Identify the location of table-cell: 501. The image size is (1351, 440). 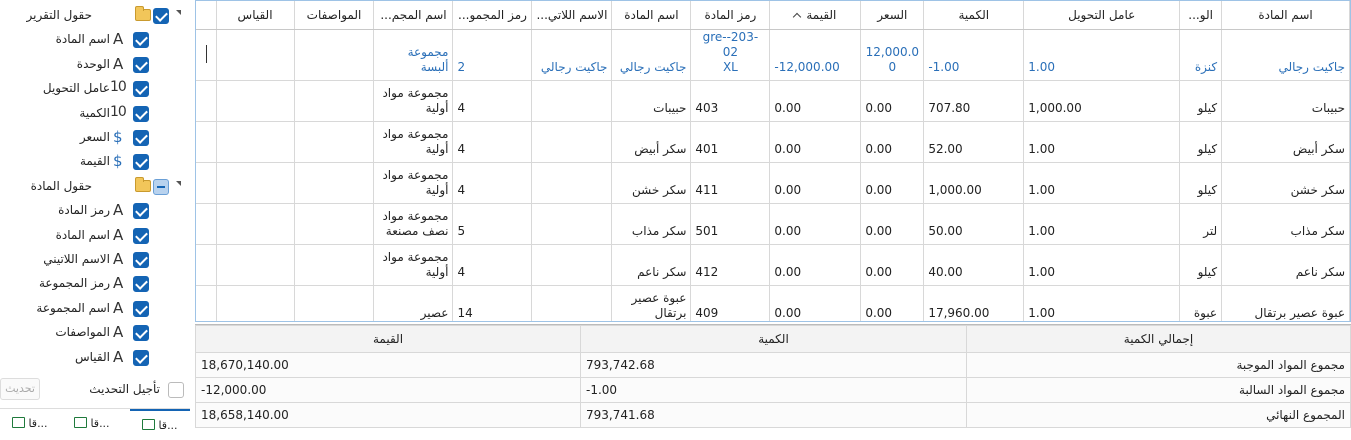
(730, 224).